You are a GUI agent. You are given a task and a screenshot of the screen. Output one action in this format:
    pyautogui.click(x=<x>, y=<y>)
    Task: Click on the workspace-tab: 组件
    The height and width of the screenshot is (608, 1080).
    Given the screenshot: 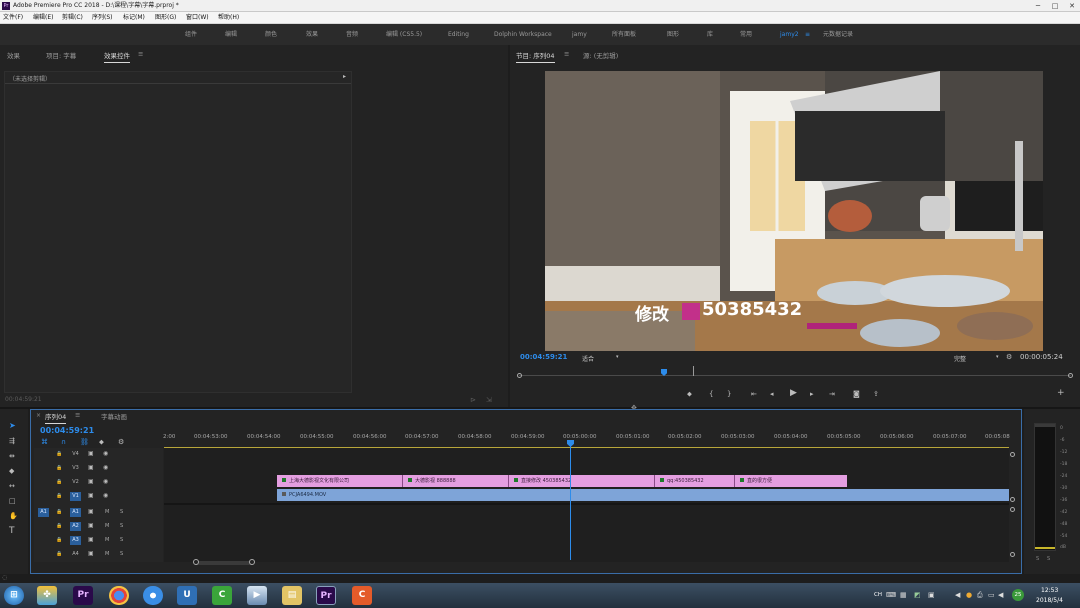 What is the action you would take?
    pyautogui.click(x=191, y=34)
    